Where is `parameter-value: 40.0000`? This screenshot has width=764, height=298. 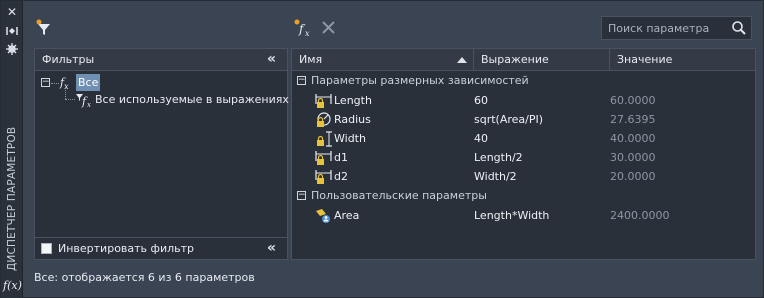
parameter-value: 40.0000 is located at coordinates (633, 138).